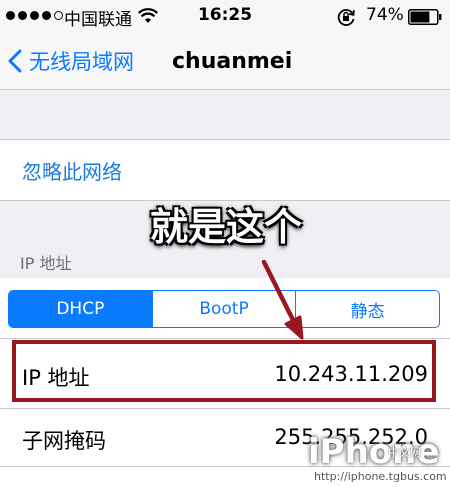 This screenshot has width=450, height=487. What do you see at coordinates (380, 476) in the screenshot?
I see `watermark-url: http://iphone.tgbus.com` at bounding box center [380, 476].